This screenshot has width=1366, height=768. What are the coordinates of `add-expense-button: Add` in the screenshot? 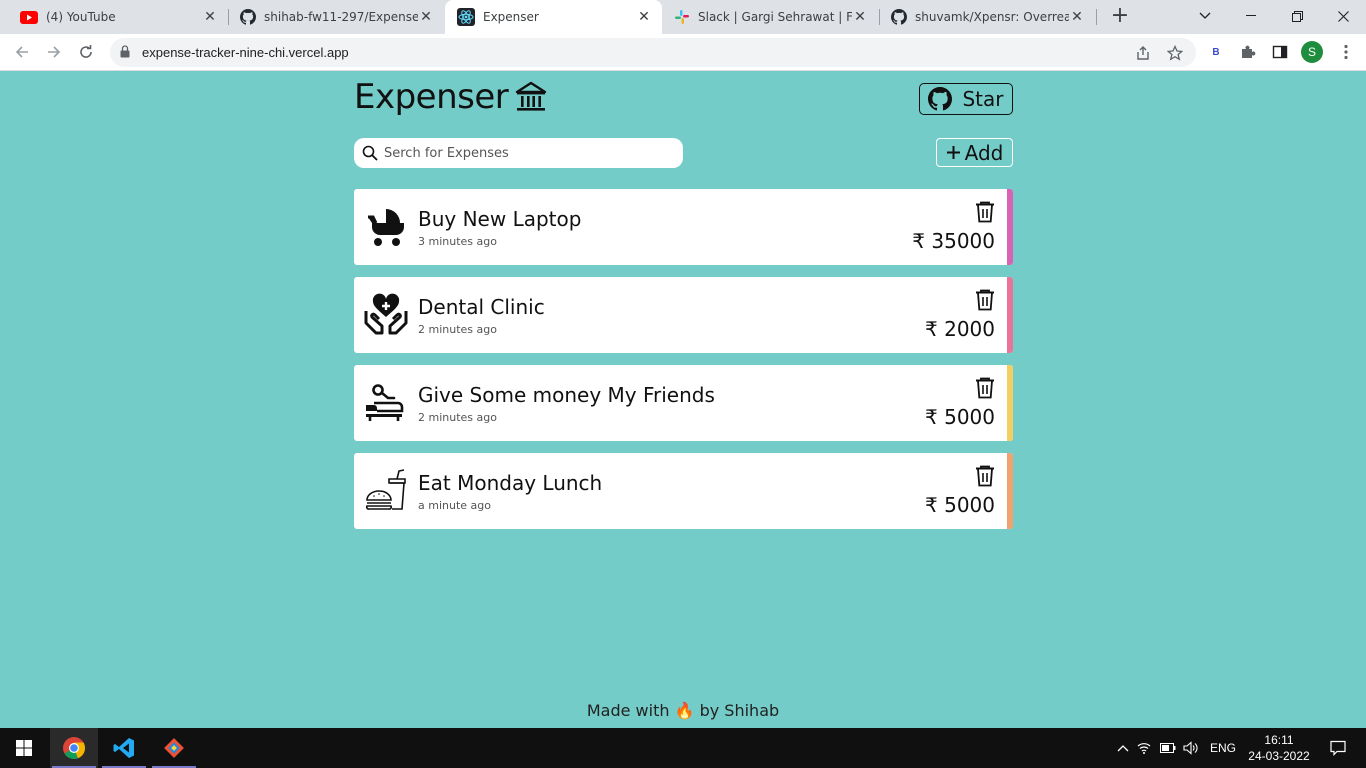 It's located at (974, 152).